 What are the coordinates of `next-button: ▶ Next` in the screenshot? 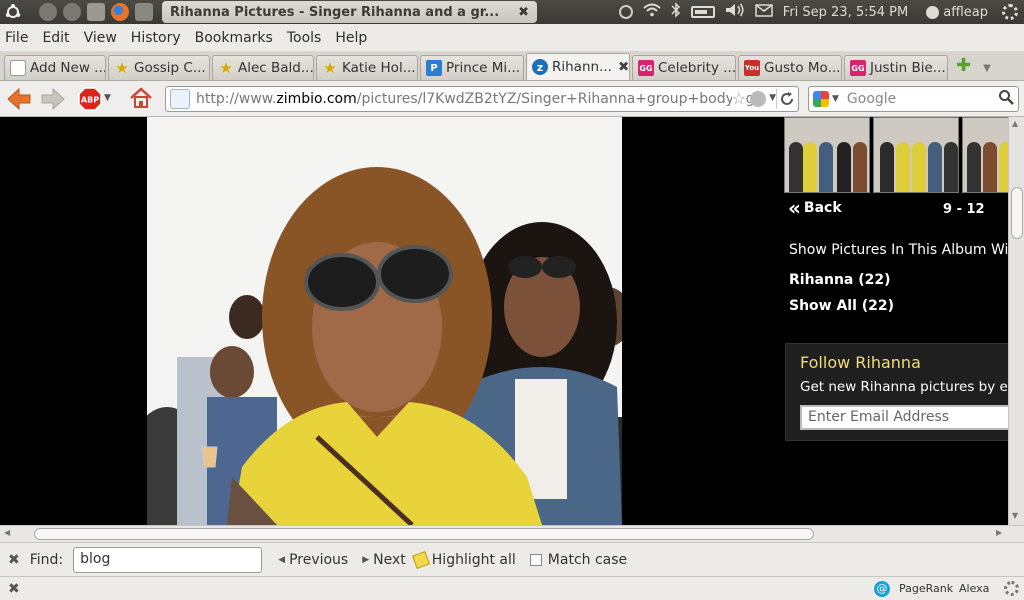 It's located at (384, 560).